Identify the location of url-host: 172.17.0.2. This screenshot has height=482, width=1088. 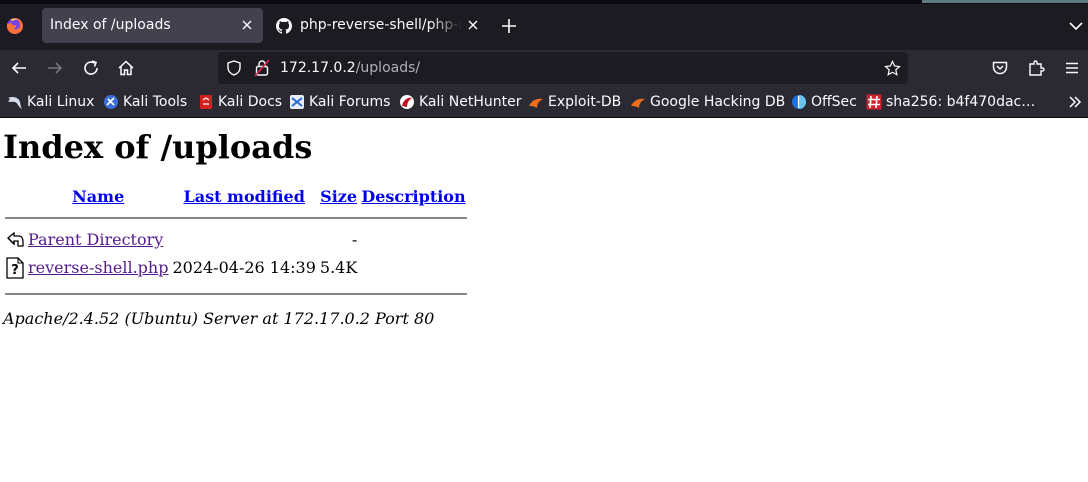
(318, 68).